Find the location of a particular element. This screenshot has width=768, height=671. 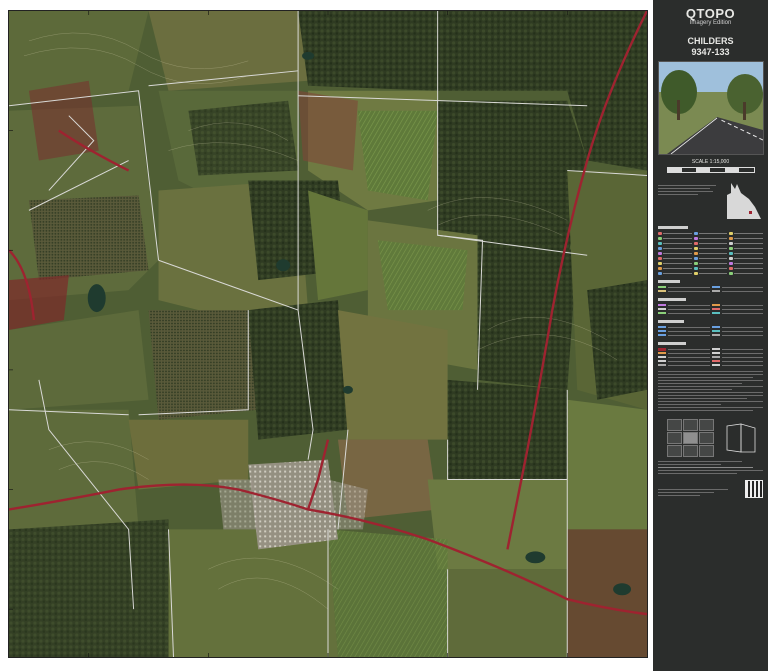

scale-bar is located at coordinates (710, 170).